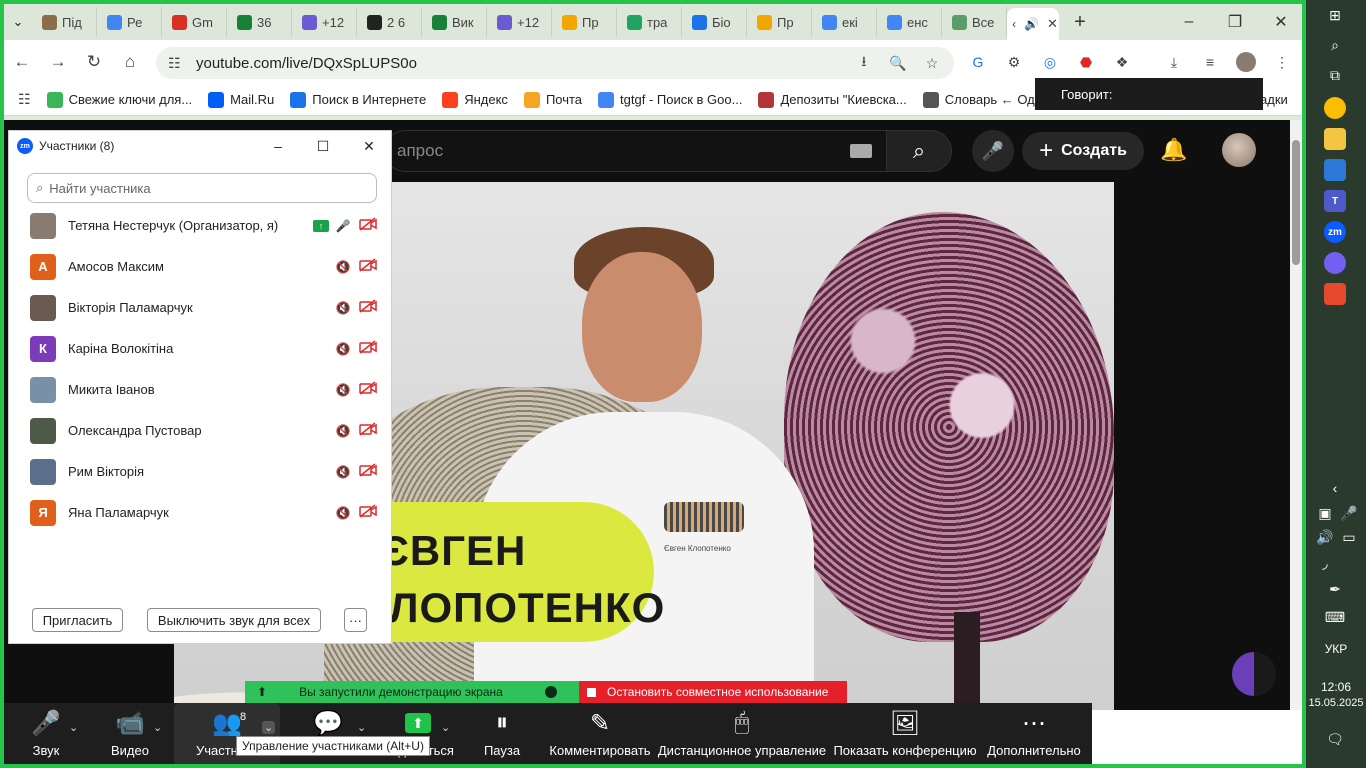 Image resolution: width=1366 pixels, height=768 pixels. I want to click on close-tab-icon: ✕, so click(1052, 24).